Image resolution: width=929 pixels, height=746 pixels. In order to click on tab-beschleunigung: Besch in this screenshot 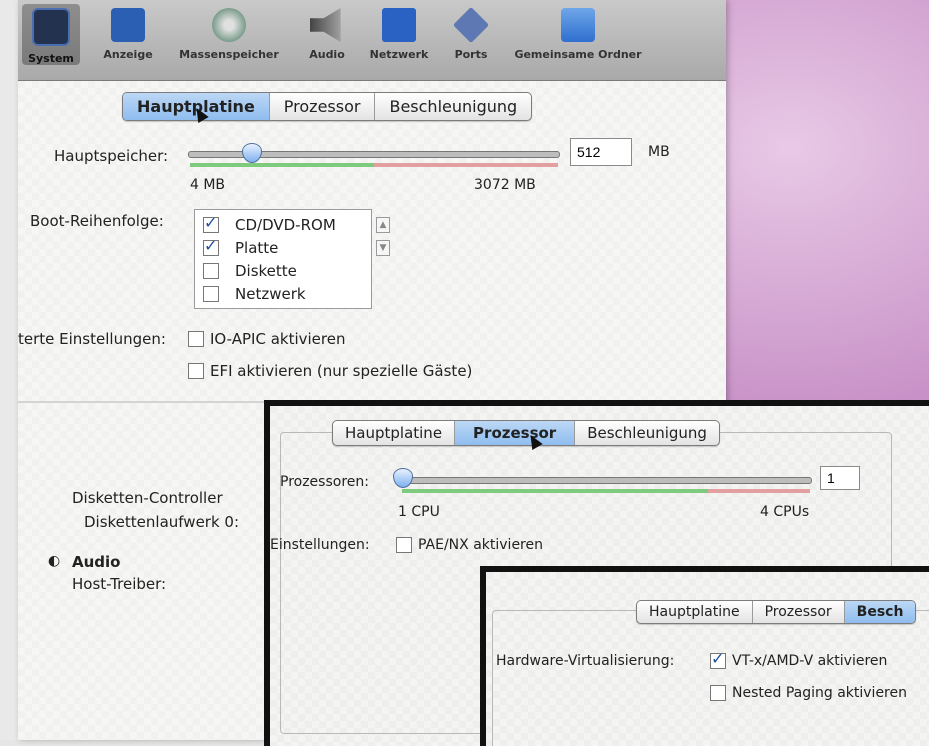, I will do `click(880, 612)`.